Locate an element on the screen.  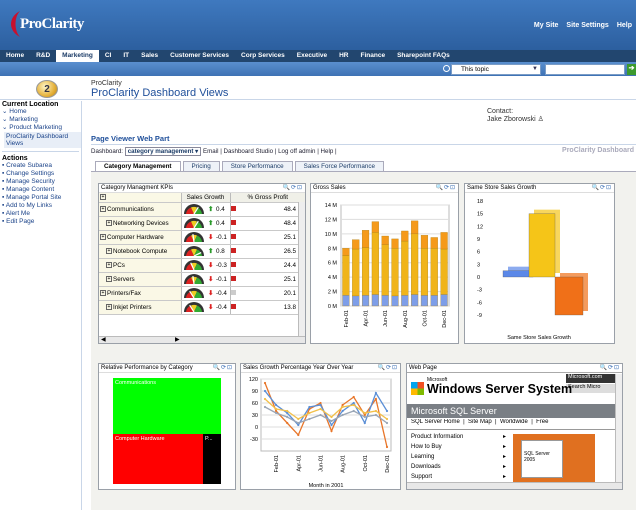
horizontal-scrollbar is located at coordinates (514, 485).